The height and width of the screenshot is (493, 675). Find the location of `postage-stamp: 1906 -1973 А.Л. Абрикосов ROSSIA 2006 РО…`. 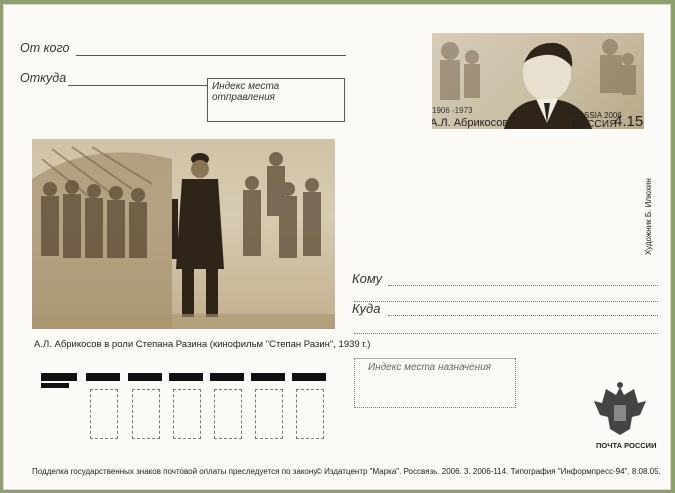

postage-stamp: 1906 -1973 А.Л. Абрикосов ROSSIA 2006 РО… is located at coordinates (538, 81).